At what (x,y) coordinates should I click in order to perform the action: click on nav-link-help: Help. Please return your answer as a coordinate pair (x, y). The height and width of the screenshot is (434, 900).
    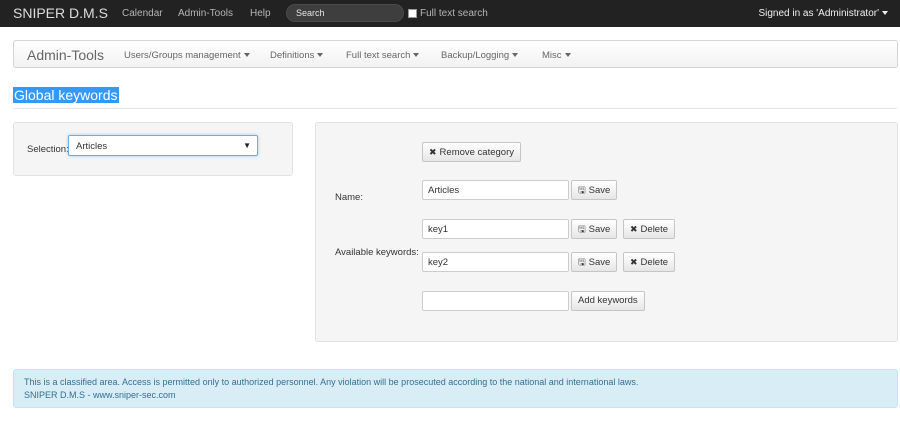
    Looking at the image, I should click on (260, 13).